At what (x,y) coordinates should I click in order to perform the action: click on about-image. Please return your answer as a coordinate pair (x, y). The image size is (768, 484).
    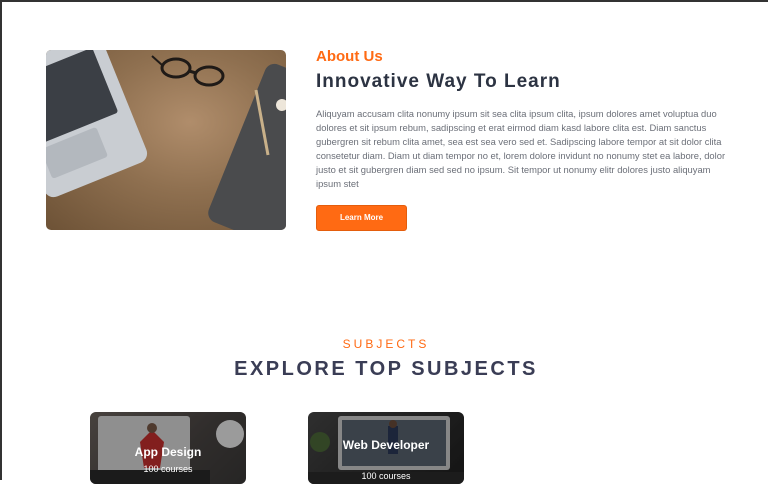
    Looking at the image, I should click on (166, 140).